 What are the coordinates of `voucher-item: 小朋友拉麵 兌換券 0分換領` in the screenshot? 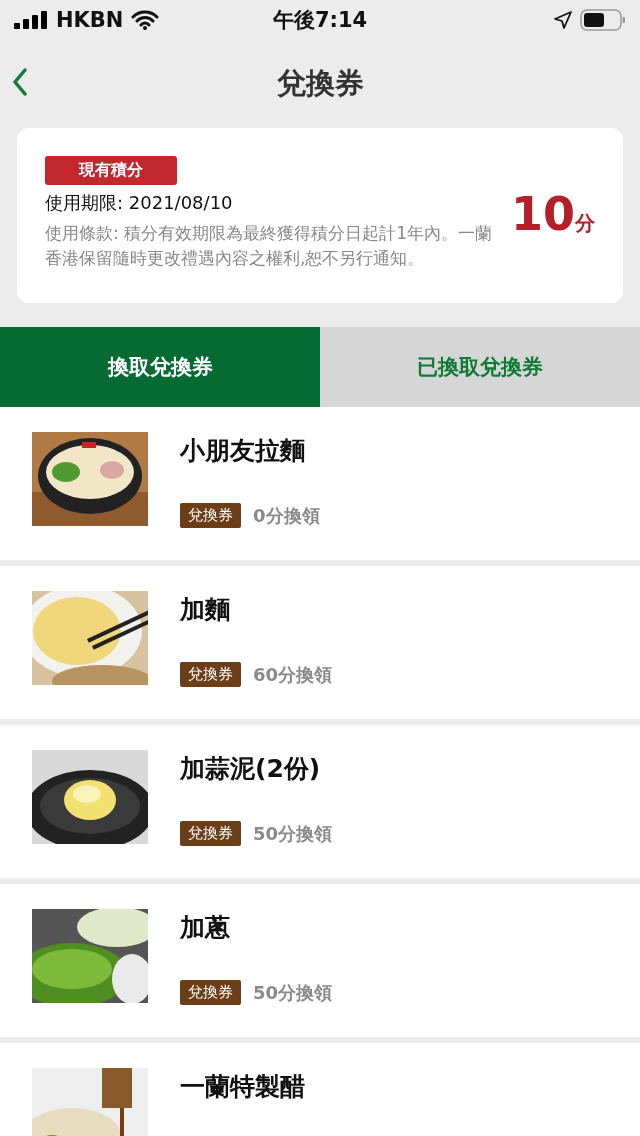 It's located at (320, 483).